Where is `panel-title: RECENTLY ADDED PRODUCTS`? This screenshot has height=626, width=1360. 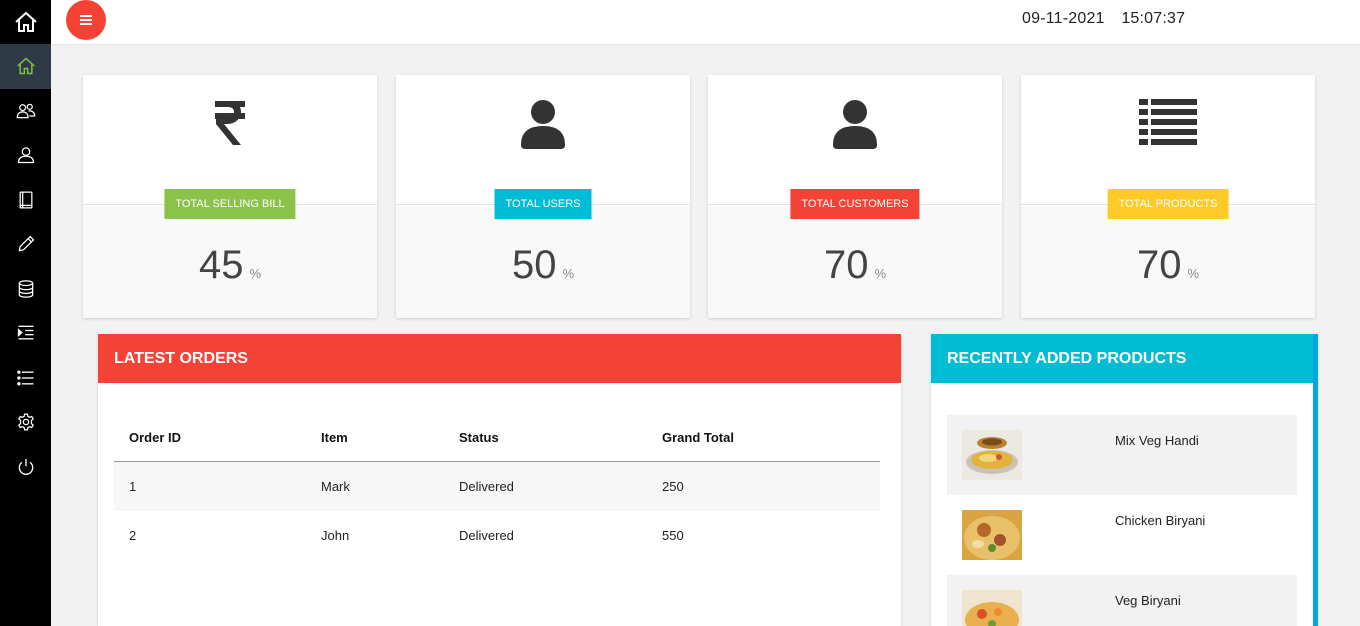 panel-title: RECENTLY ADDED PRODUCTS is located at coordinates (1122, 358).